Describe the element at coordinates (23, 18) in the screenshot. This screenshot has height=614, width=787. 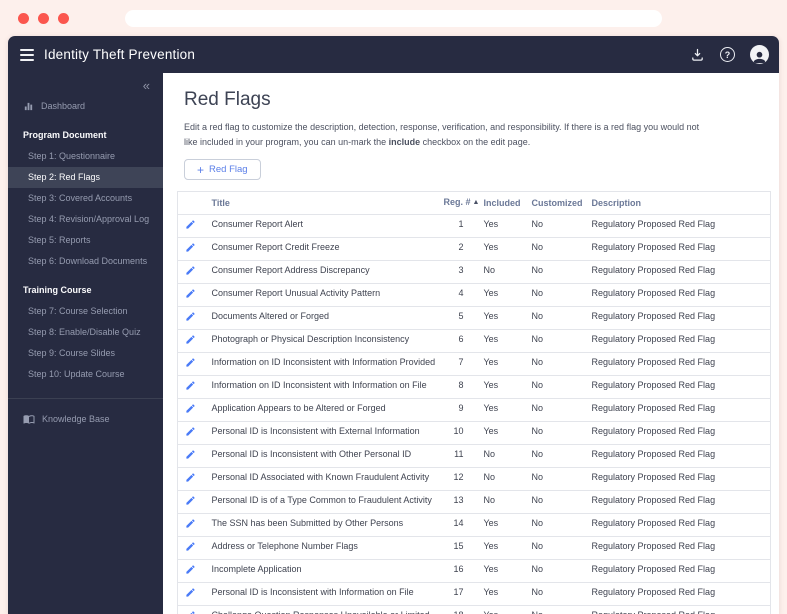
I see `window-close-button` at that location.